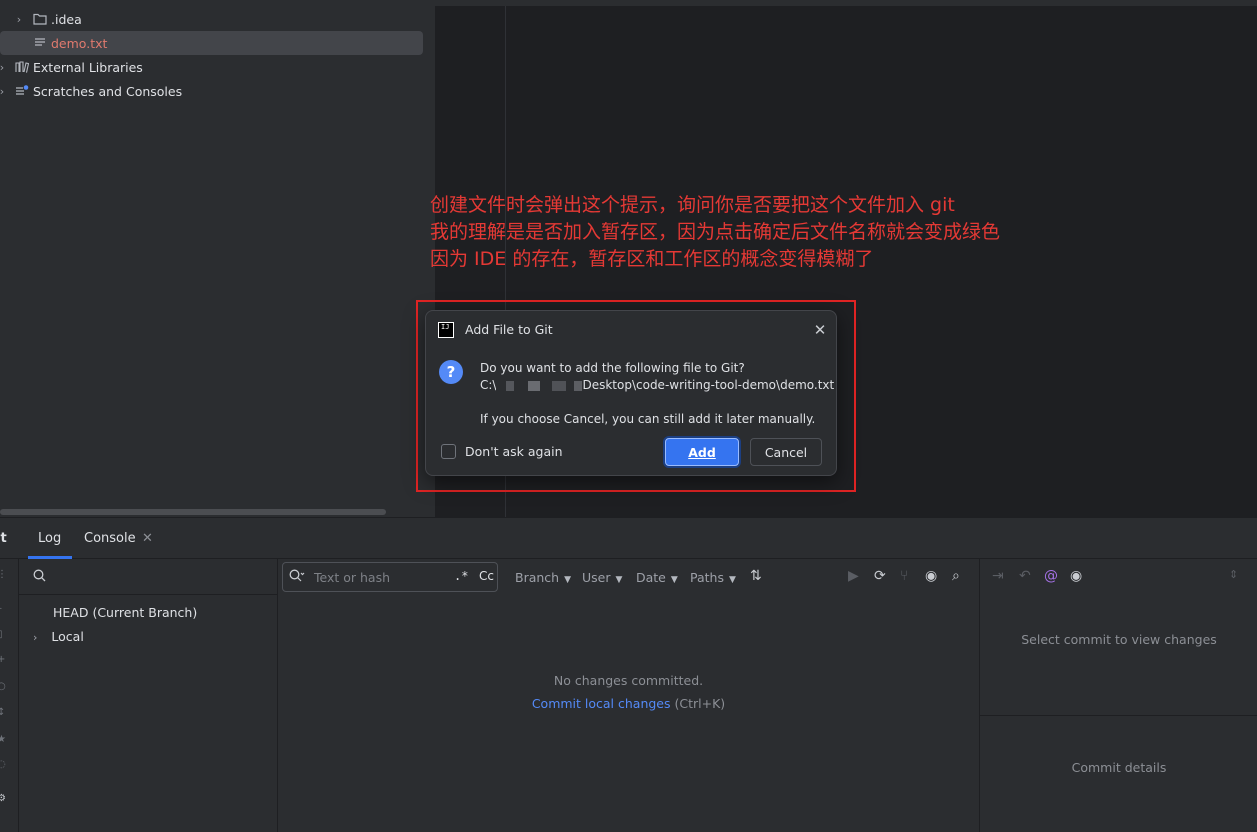 This screenshot has width=1257, height=832. Describe the element at coordinates (211, 43) in the screenshot. I see `tree-item-demo-txt: demo.txt` at that location.